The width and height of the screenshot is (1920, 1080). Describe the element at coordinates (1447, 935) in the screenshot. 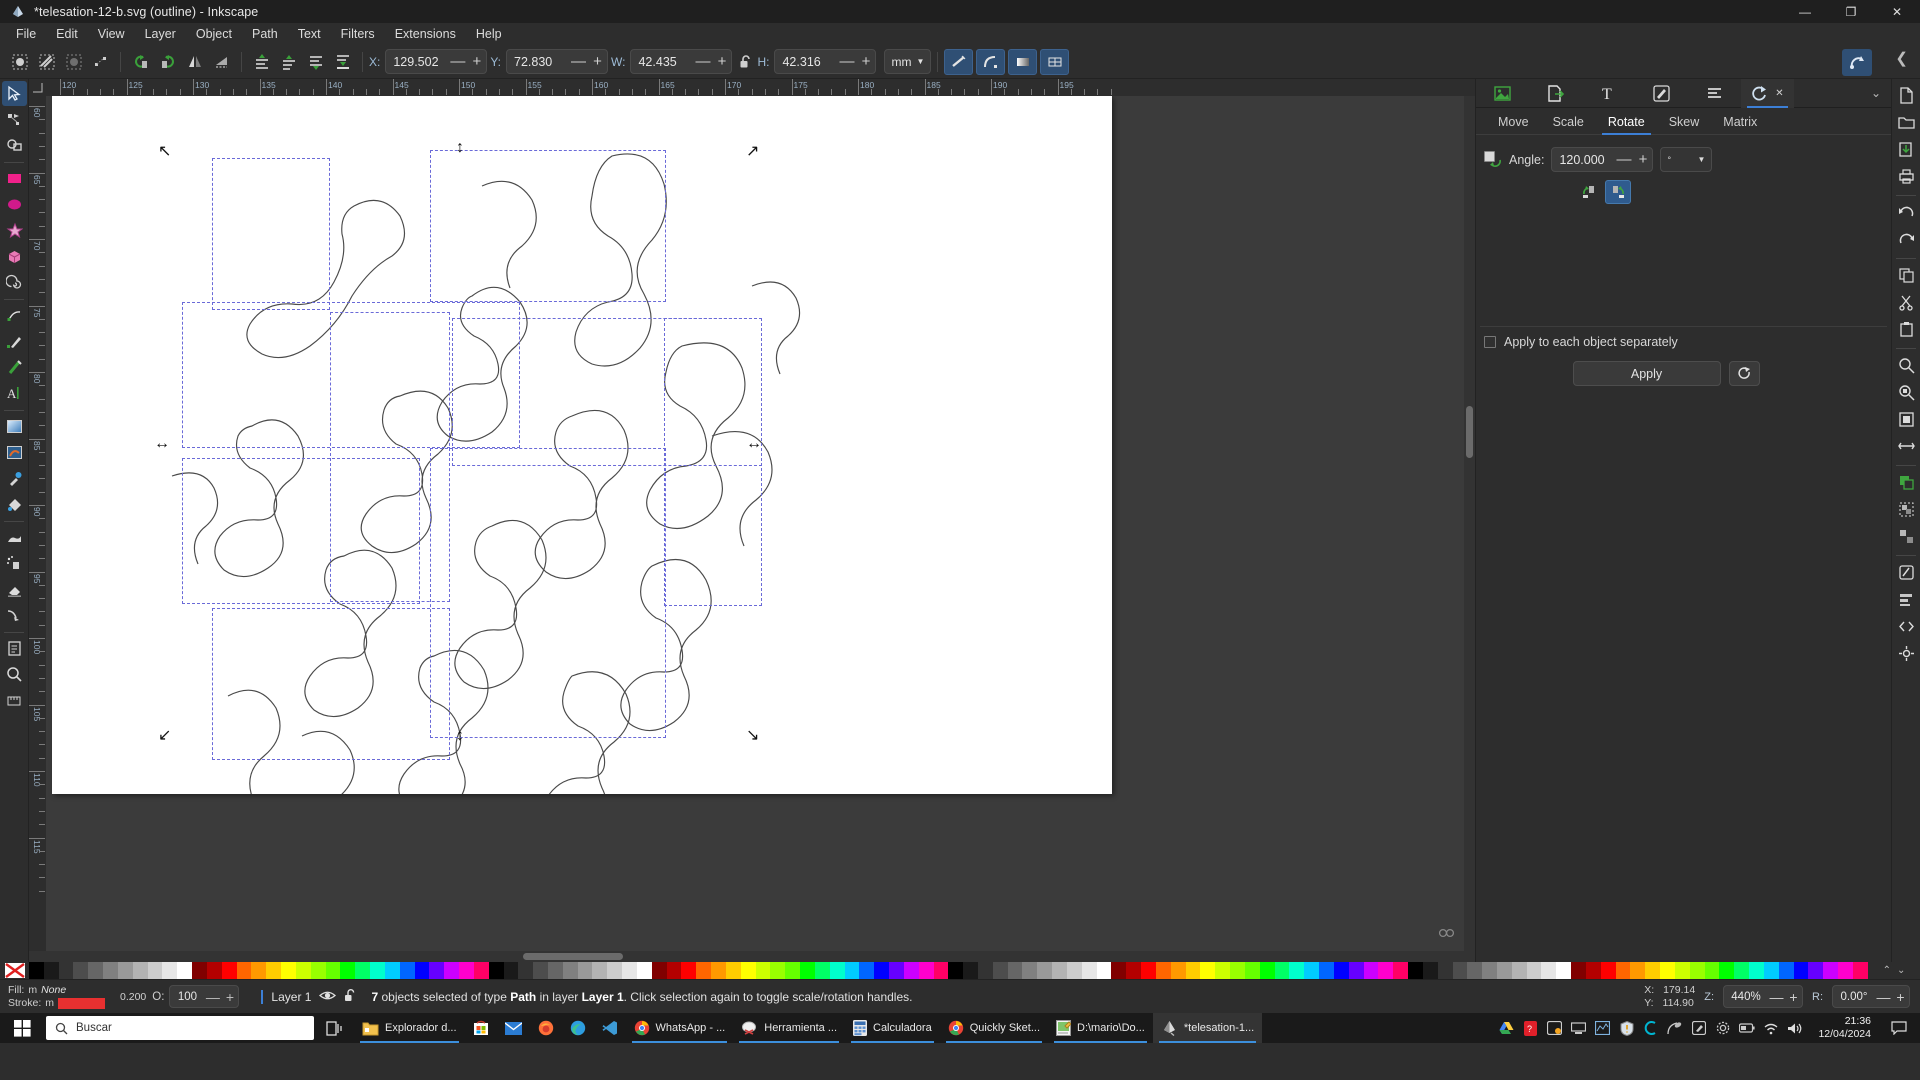

I see `canvas-rotation-indicator` at that location.